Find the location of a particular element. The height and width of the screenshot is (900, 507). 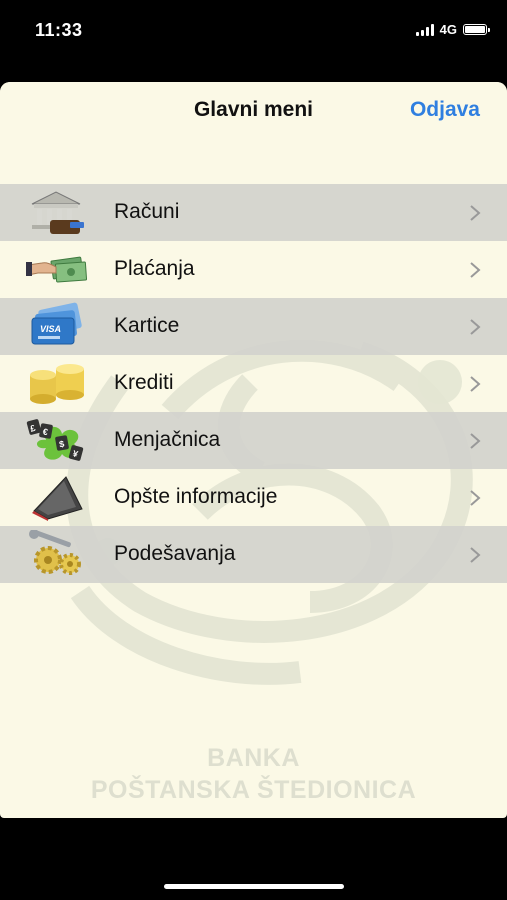

menu-item-label: Krediti is located at coordinates (144, 382).